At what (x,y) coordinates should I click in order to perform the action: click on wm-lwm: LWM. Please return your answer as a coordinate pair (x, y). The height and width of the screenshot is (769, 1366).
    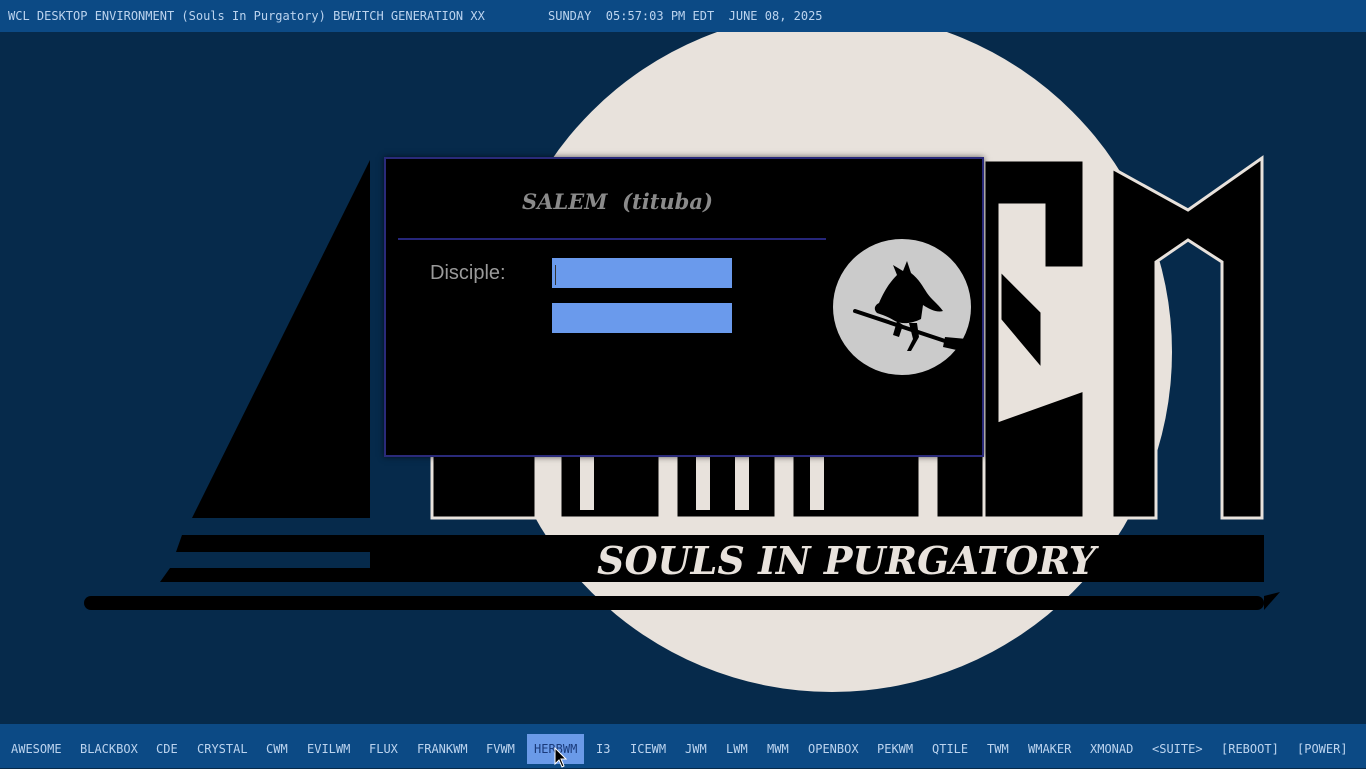
    Looking at the image, I should click on (737, 749).